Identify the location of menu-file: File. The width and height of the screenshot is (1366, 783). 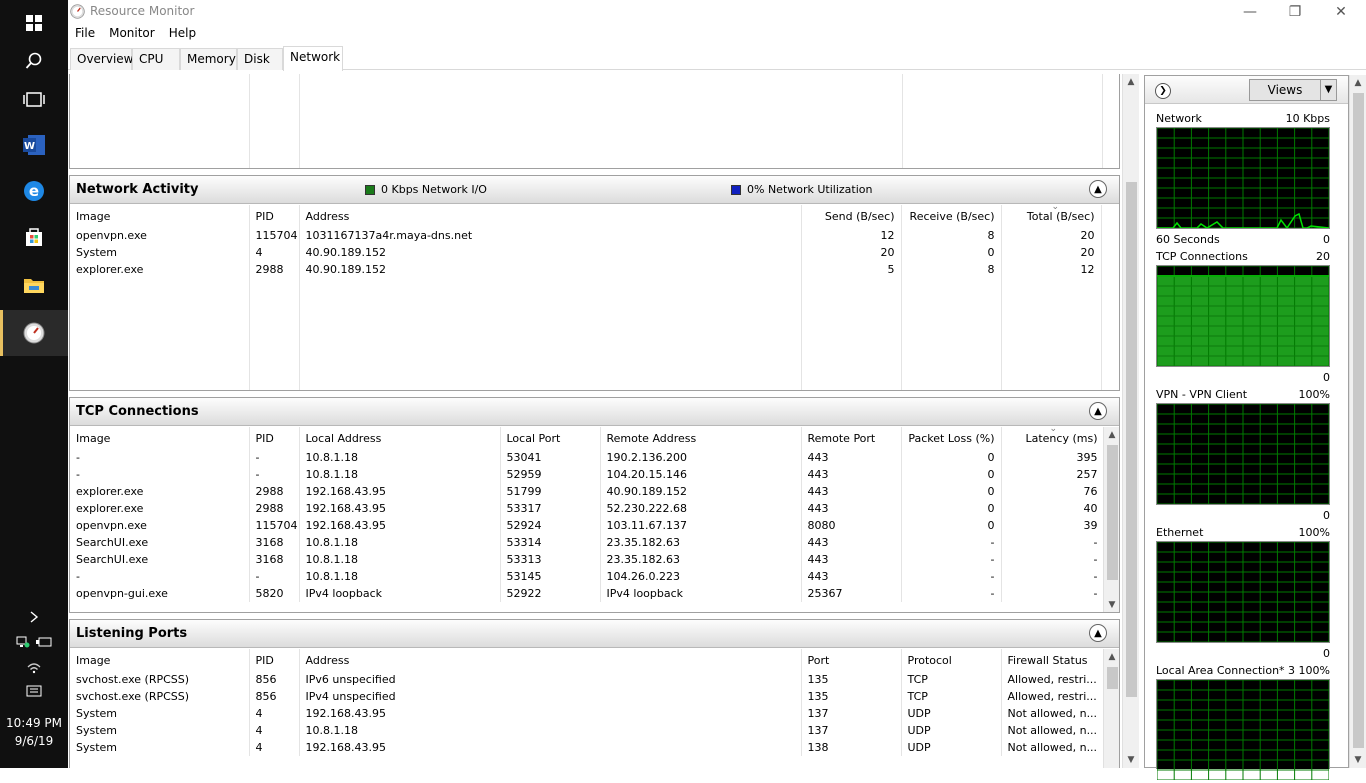
(85, 34).